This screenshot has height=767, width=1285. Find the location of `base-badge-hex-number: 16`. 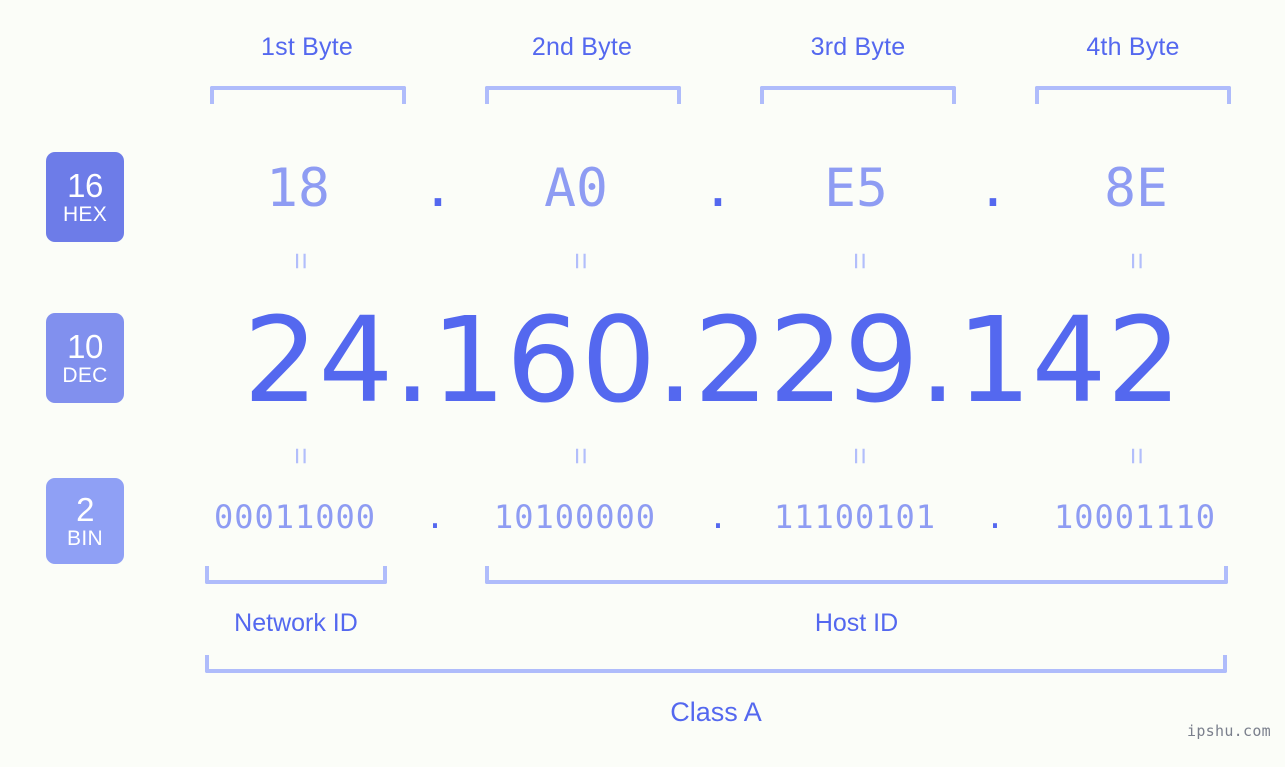

base-badge-hex-number: 16 is located at coordinates (85, 185).